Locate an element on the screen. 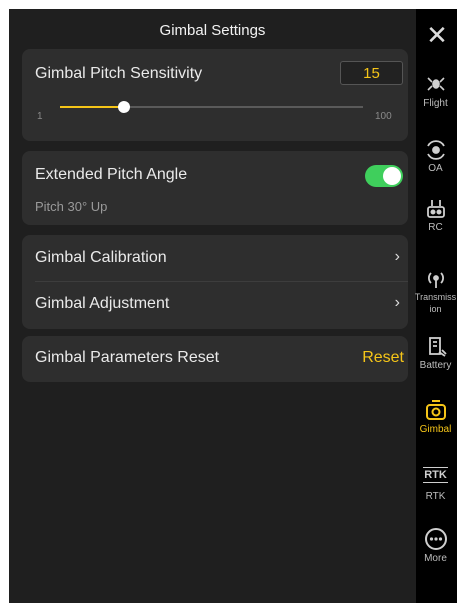 The image size is (457, 603). nav-label-rtk: RTK is located at coordinates (435, 496).